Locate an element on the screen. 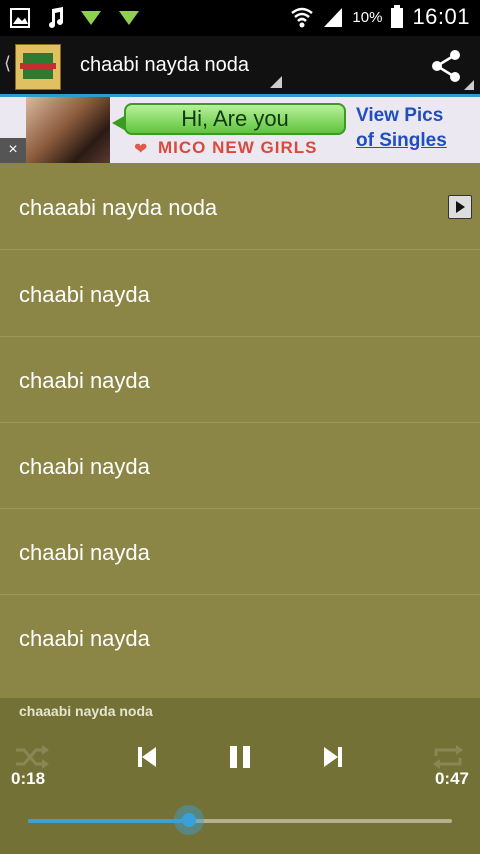 Image resolution: width=480 pixels, height=854 pixels. action-bar: ⟨ chaabi nayda noda is located at coordinates (240, 66).